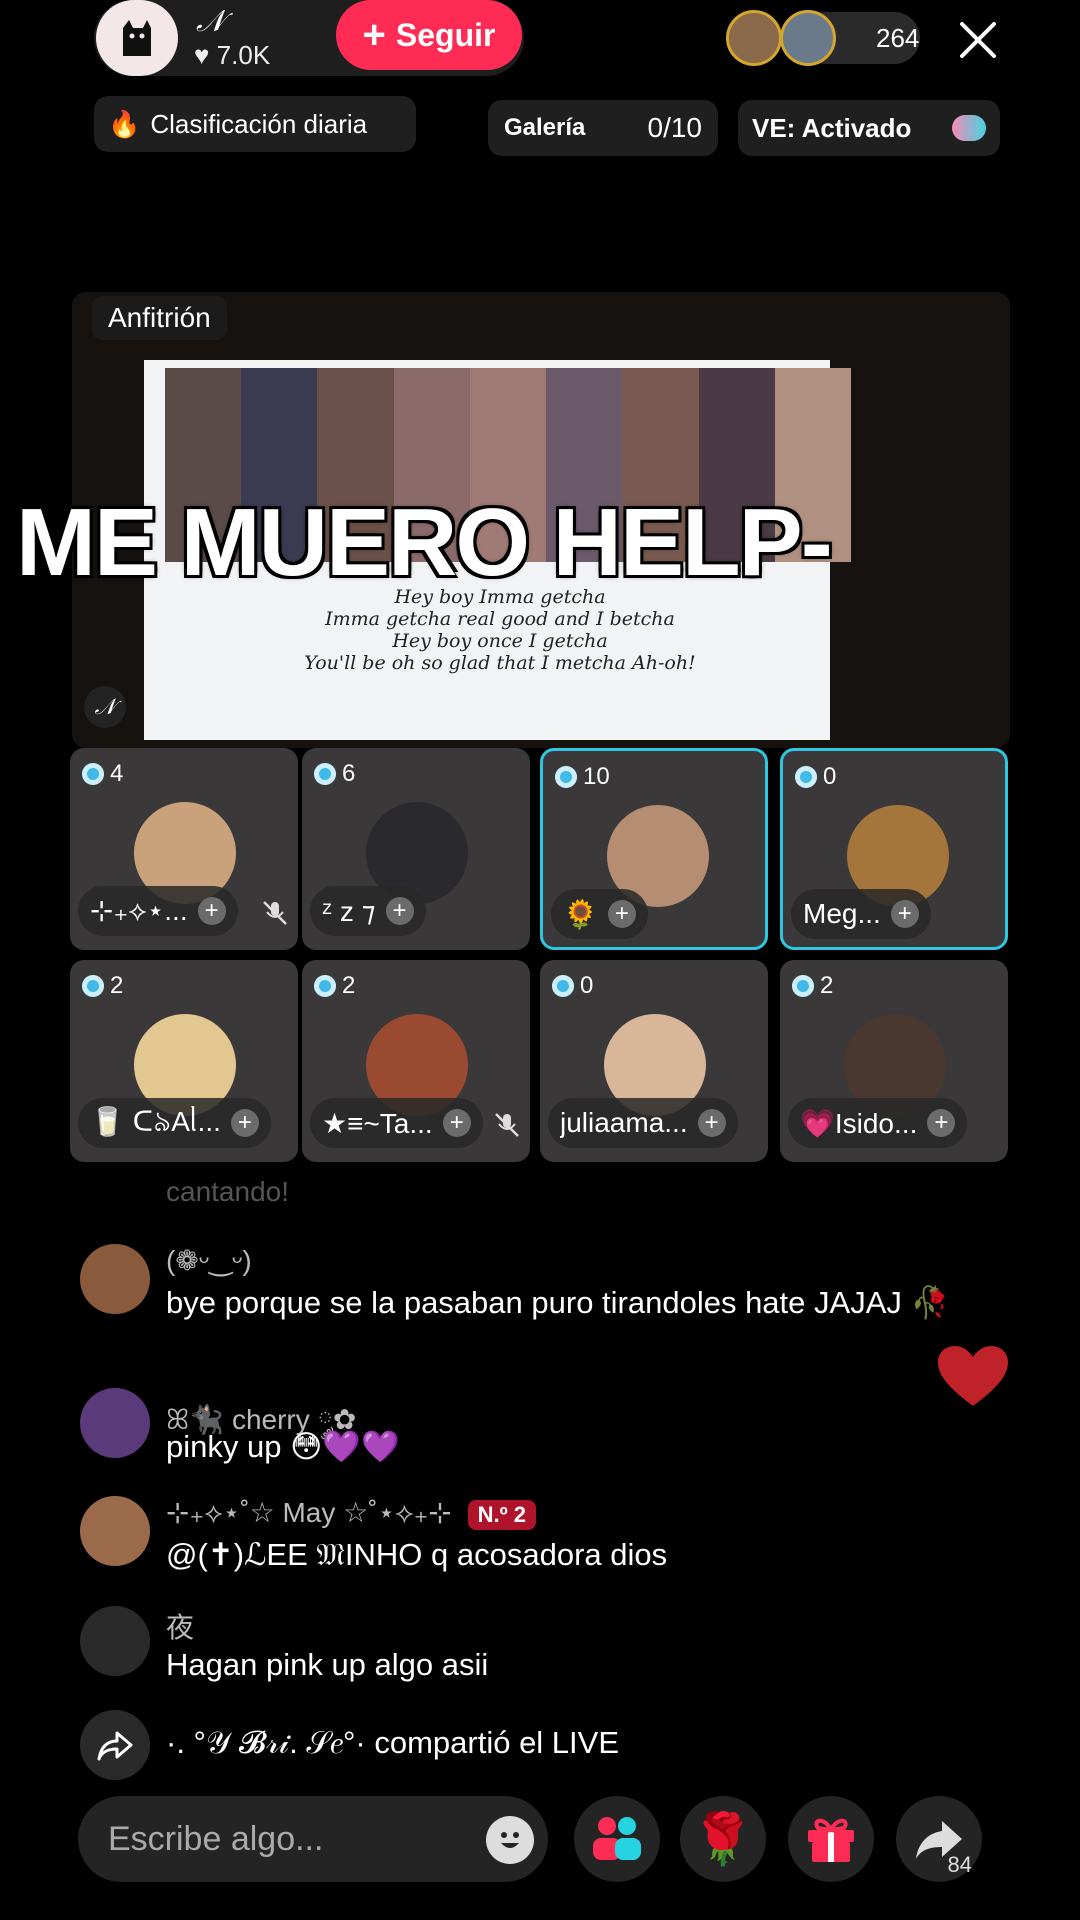 This screenshot has height=1920, width=1080. What do you see at coordinates (445, 34) in the screenshot?
I see `follow-label: Seguir` at bounding box center [445, 34].